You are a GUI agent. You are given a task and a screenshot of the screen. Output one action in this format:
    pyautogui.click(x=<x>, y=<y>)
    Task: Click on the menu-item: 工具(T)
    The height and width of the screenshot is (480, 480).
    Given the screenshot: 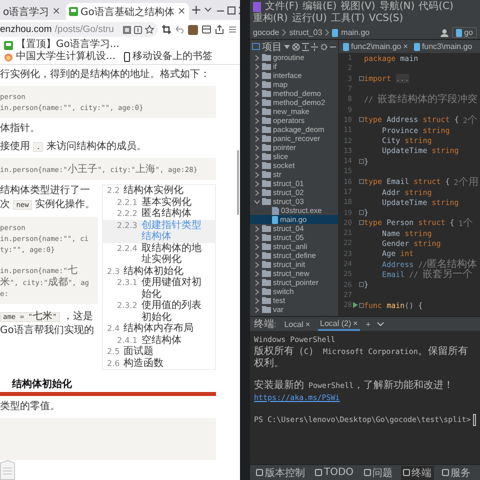 What is the action you would take?
    pyautogui.click(x=347, y=19)
    